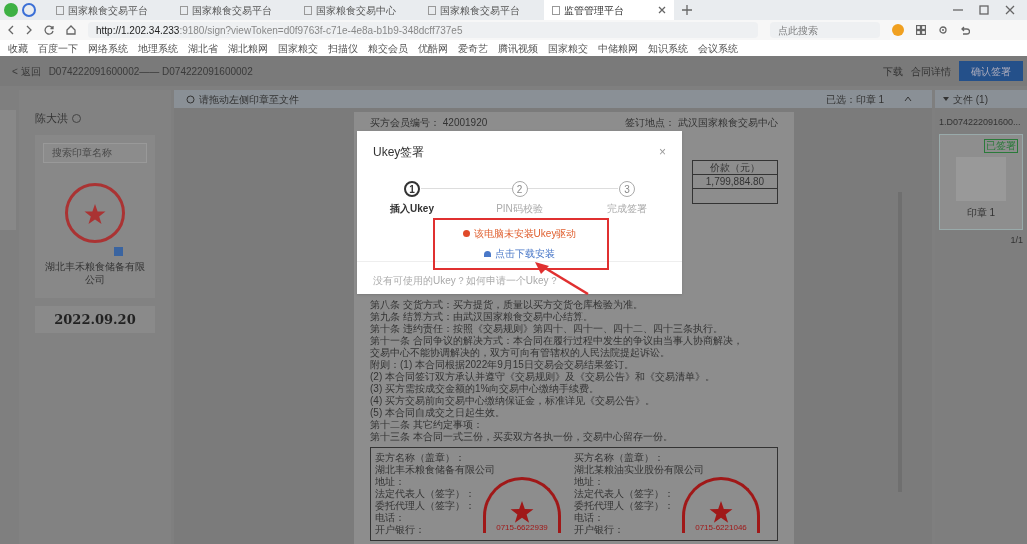 This screenshot has height=544, width=1027. What do you see at coordinates (825, 30) in the screenshot?
I see `search-field: 点此搜索` at bounding box center [825, 30].